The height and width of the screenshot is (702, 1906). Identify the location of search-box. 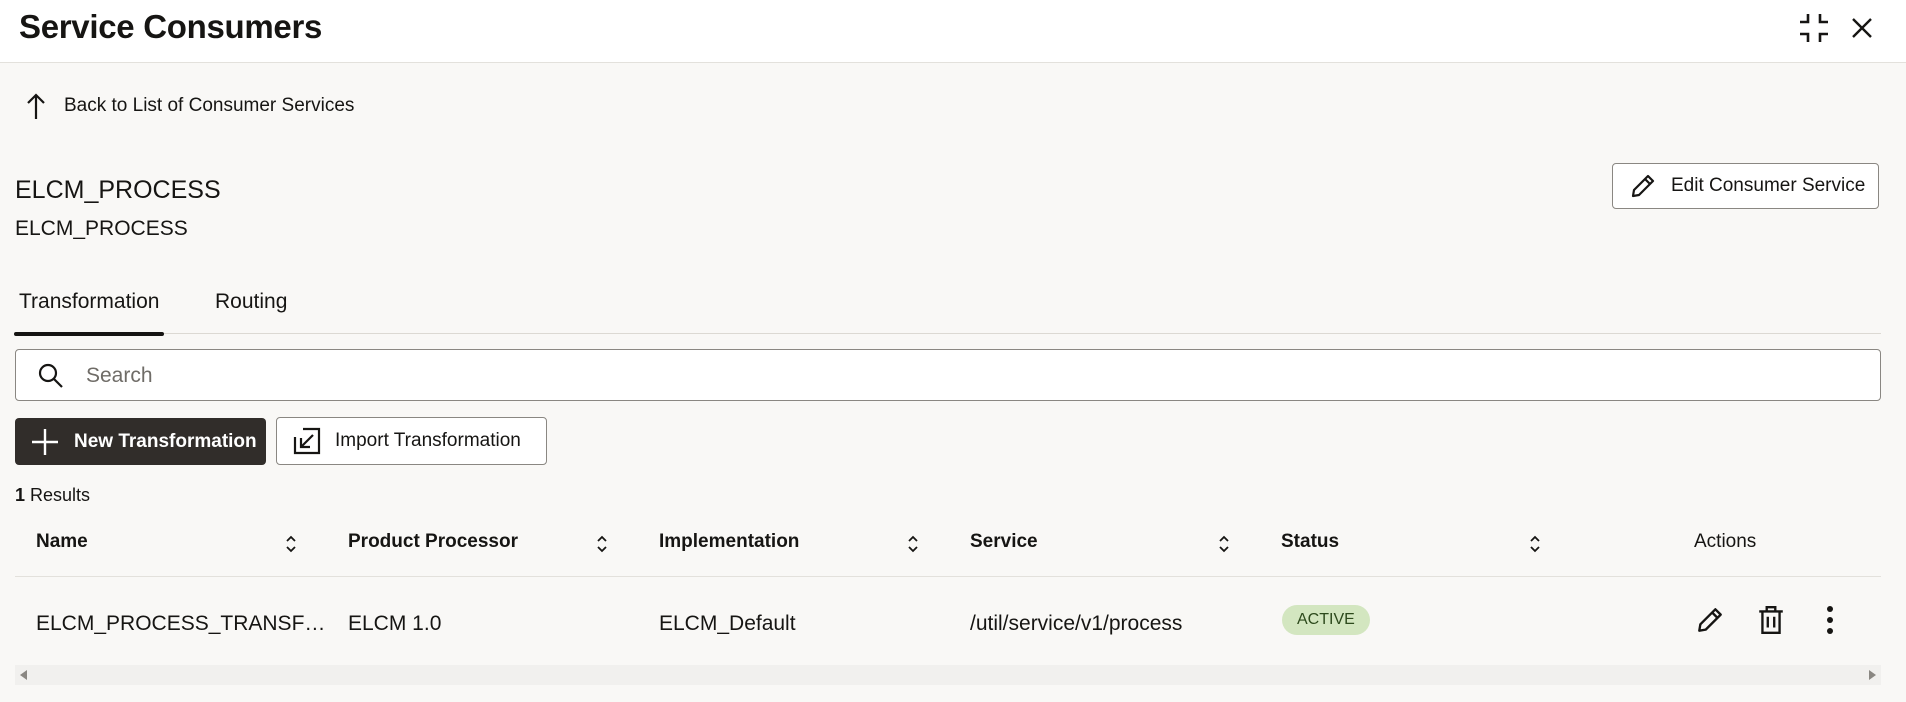
(948, 375).